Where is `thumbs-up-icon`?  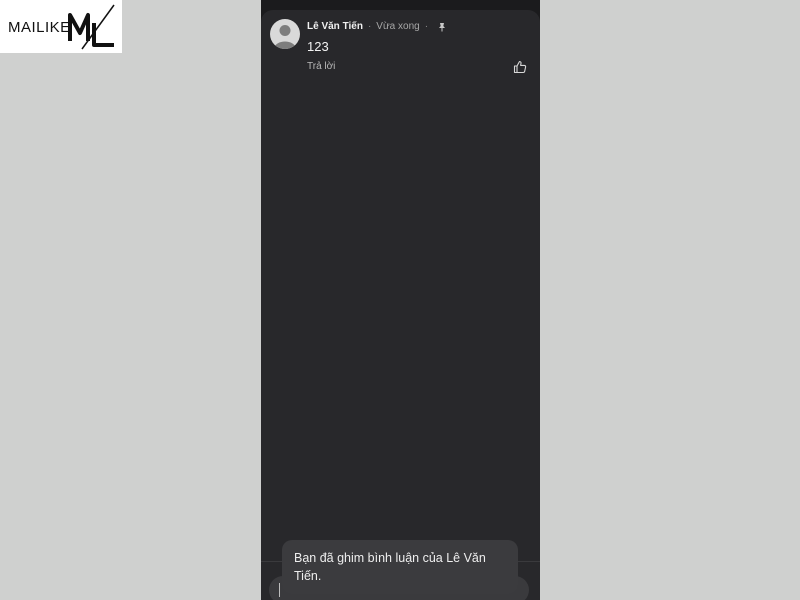
thumbs-up-icon is located at coordinates (520, 67).